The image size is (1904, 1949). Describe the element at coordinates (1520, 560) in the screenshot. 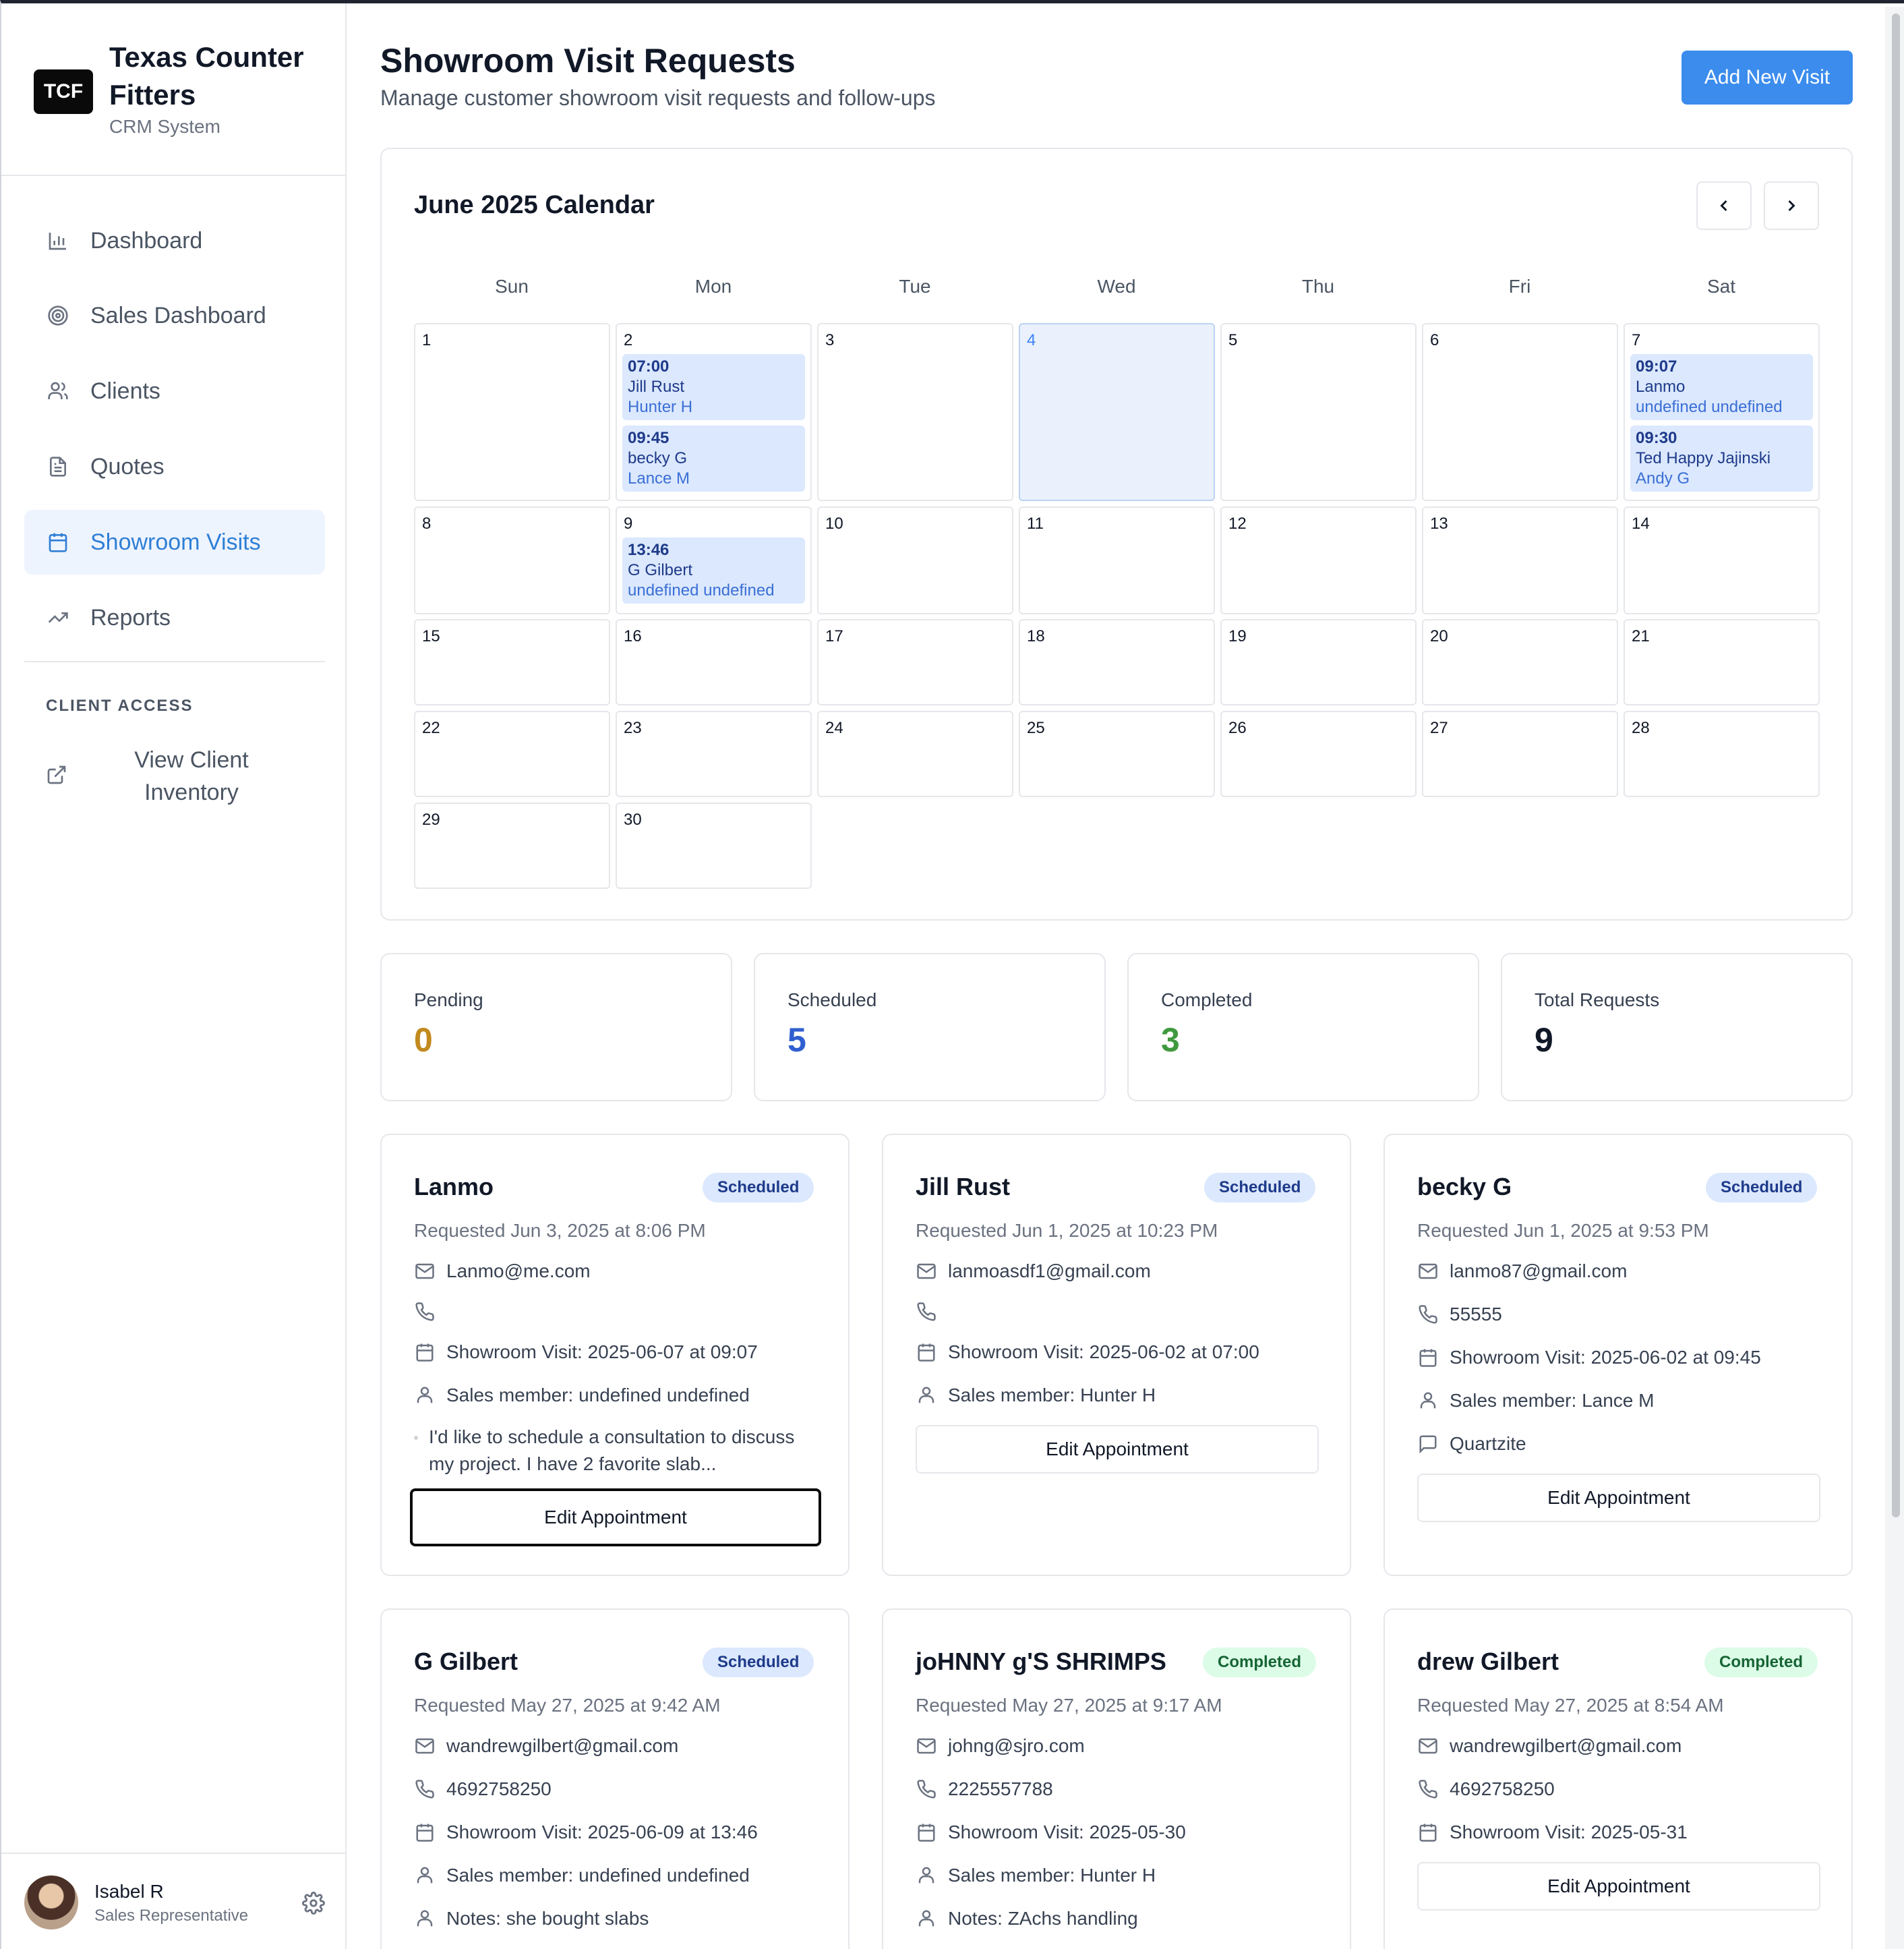

I see `calendar-day: 13` at that location.